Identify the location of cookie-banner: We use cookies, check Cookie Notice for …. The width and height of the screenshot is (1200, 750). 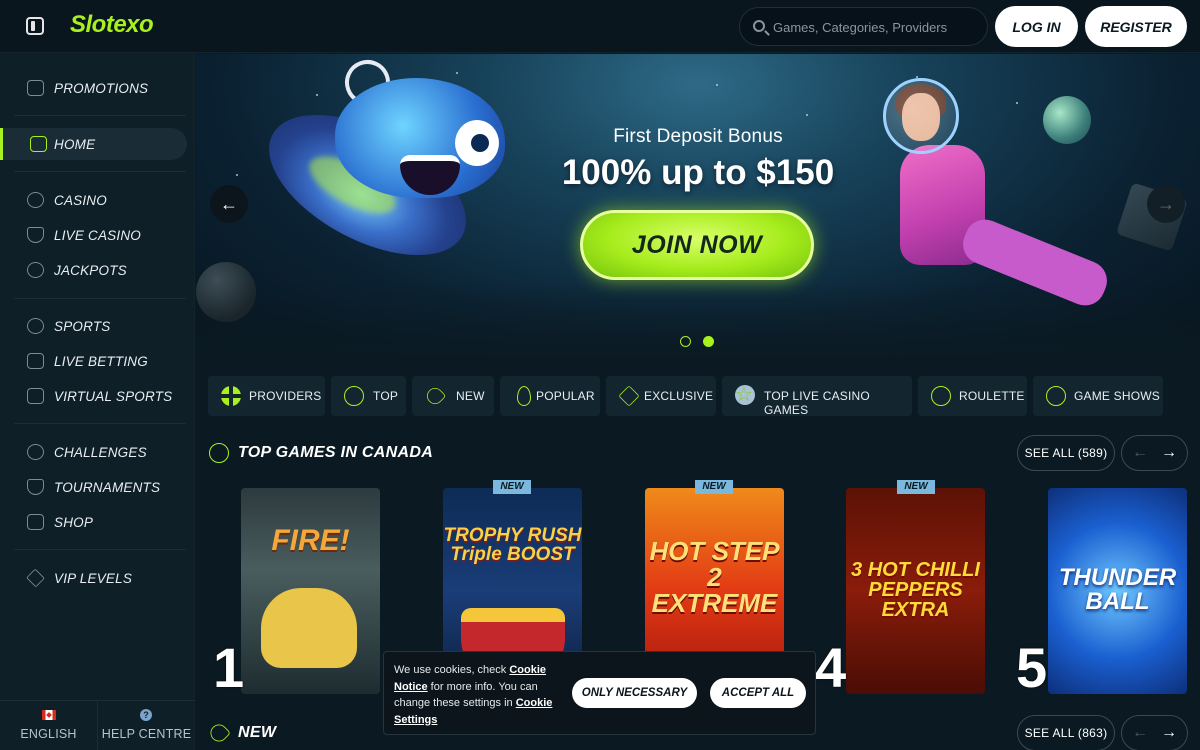
(599, 693).